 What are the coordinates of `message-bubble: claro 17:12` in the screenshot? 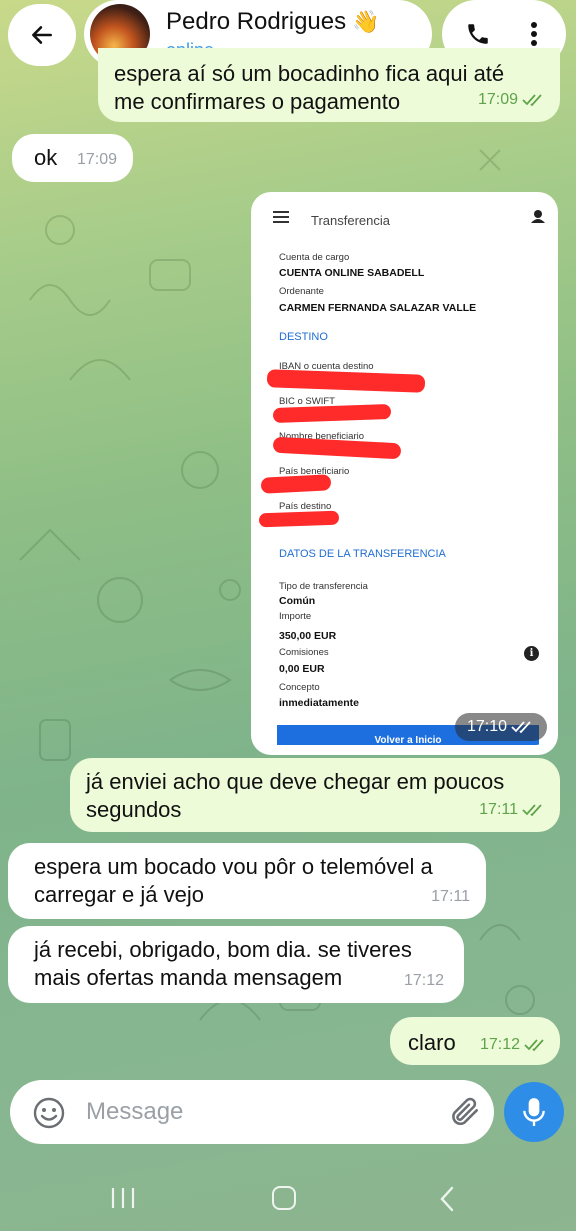 It's located at (475, 1041).